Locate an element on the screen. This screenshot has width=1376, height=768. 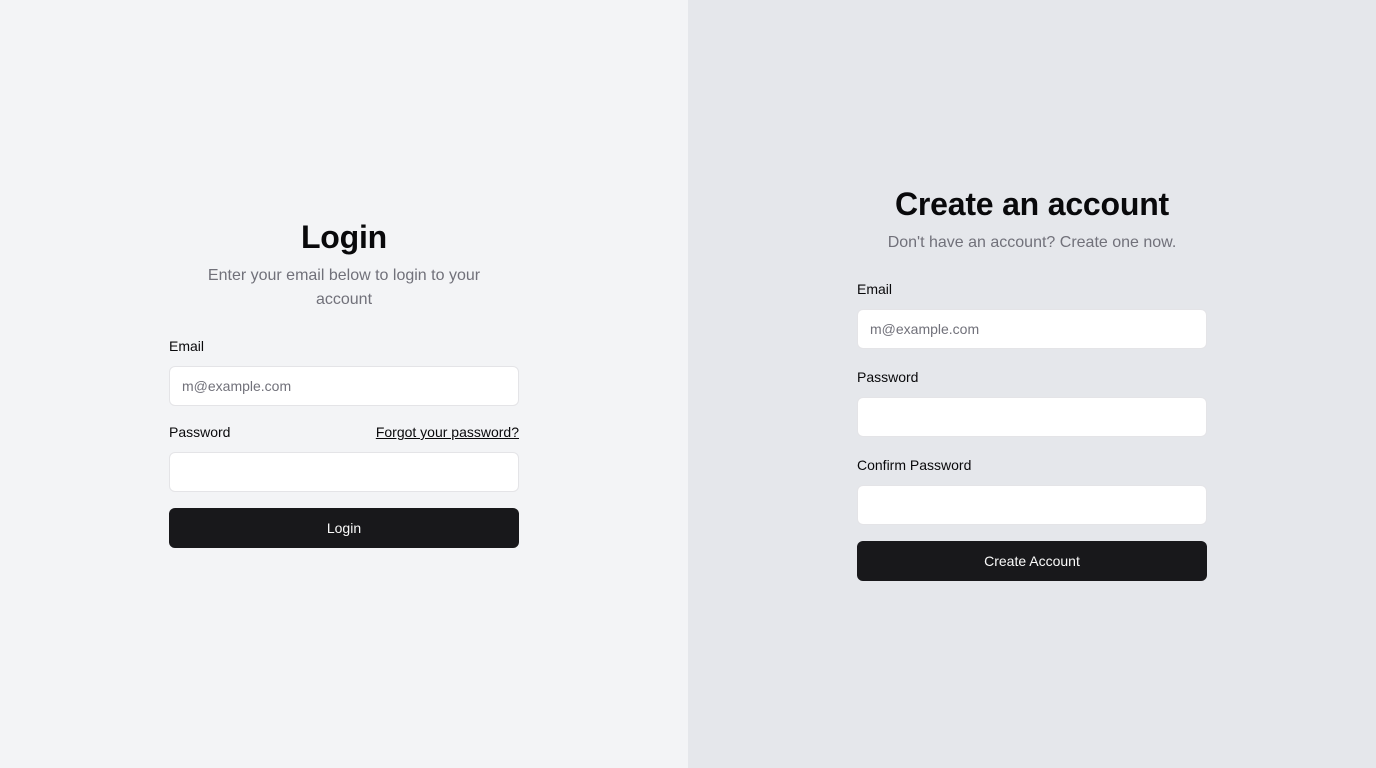
login-email-label: Email is located at coordinates (187, 346).